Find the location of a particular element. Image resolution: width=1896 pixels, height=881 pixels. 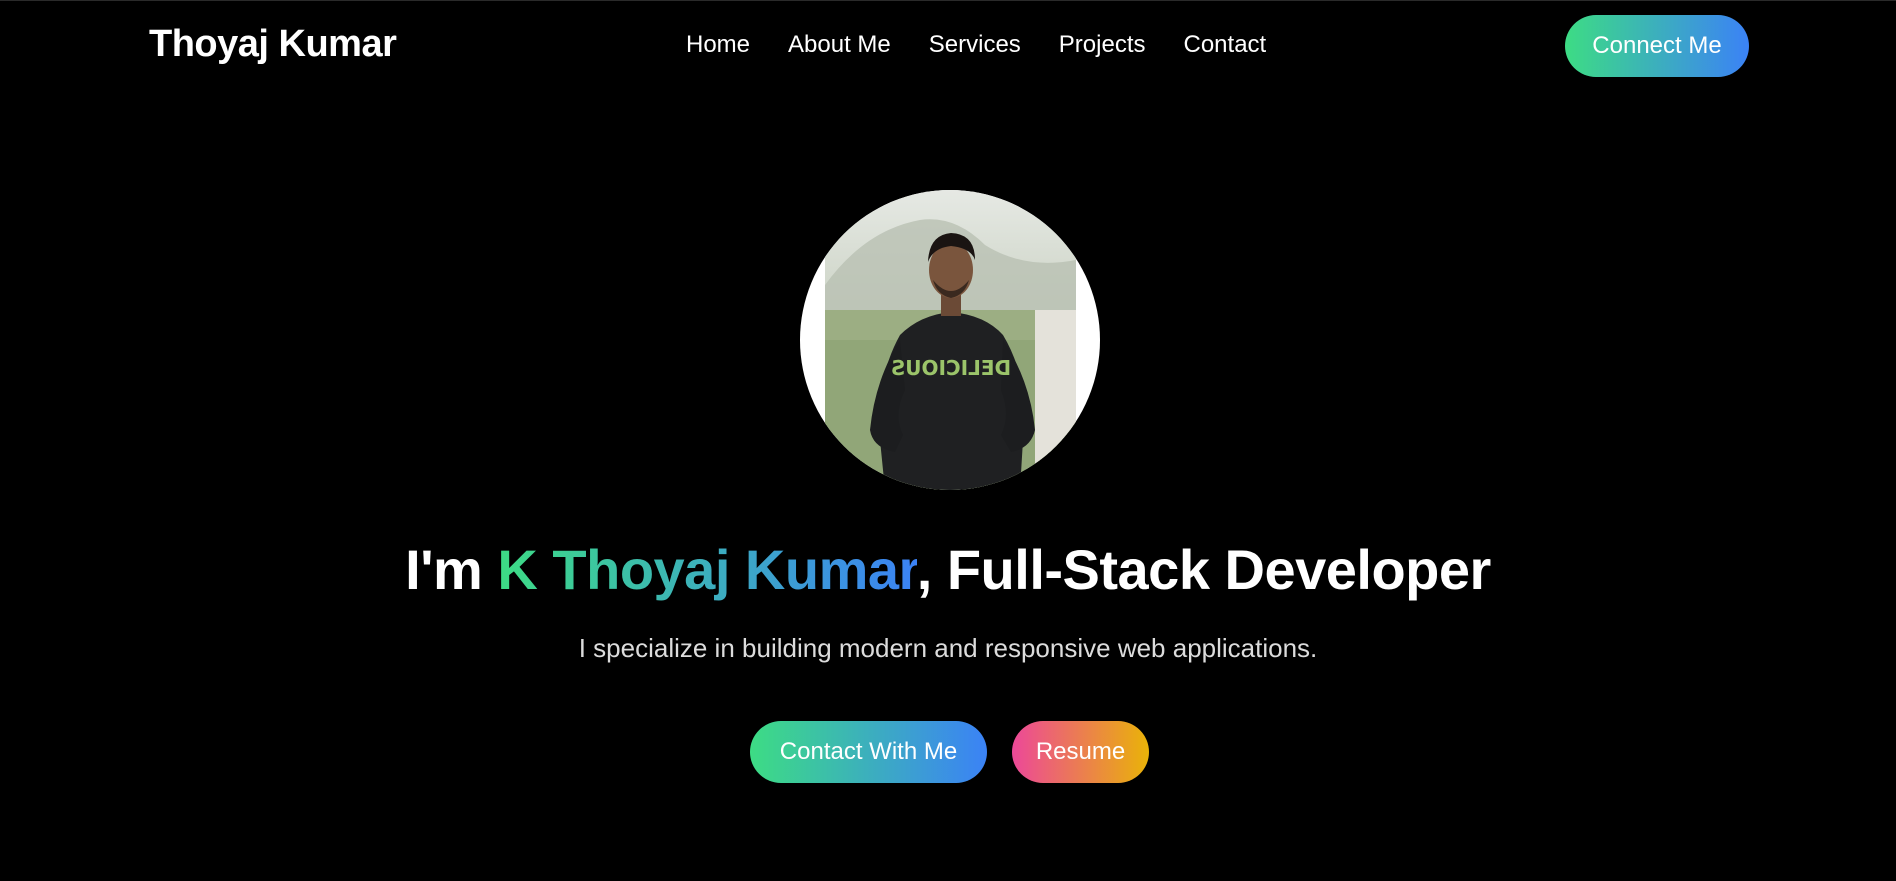

nav-link-services: Services is located at coordinates (975, 45).